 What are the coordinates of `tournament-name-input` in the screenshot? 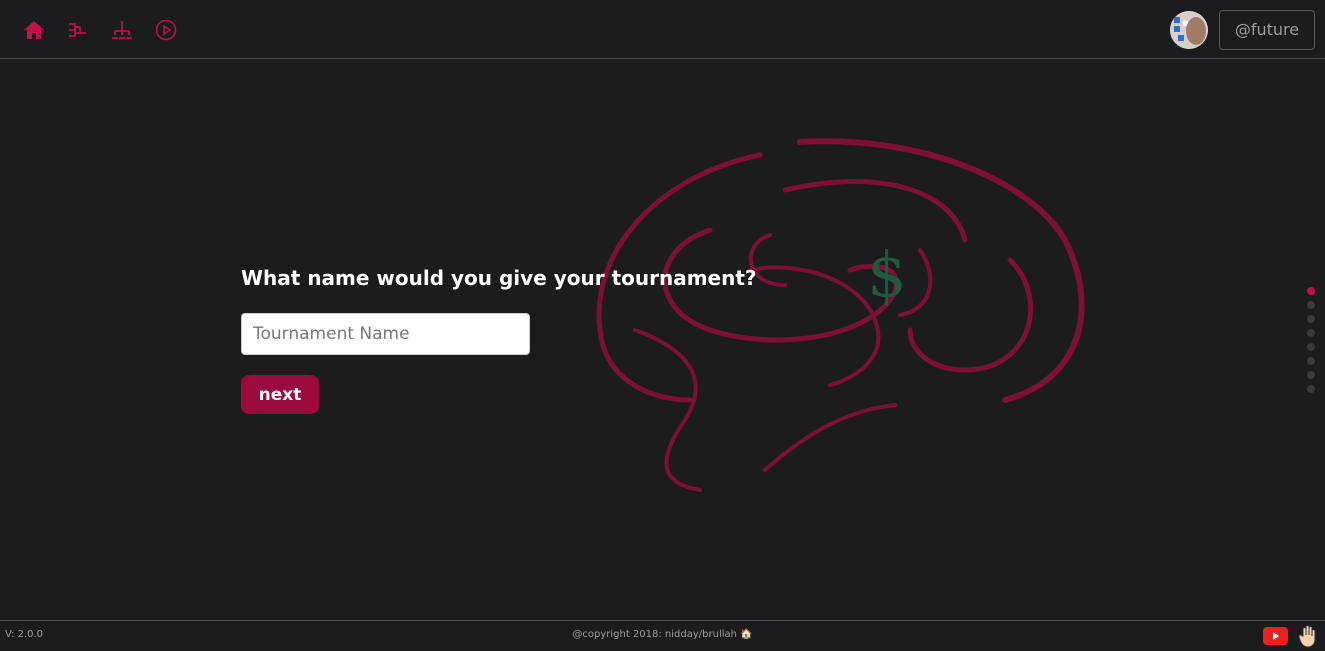 It's located at (385, 334).